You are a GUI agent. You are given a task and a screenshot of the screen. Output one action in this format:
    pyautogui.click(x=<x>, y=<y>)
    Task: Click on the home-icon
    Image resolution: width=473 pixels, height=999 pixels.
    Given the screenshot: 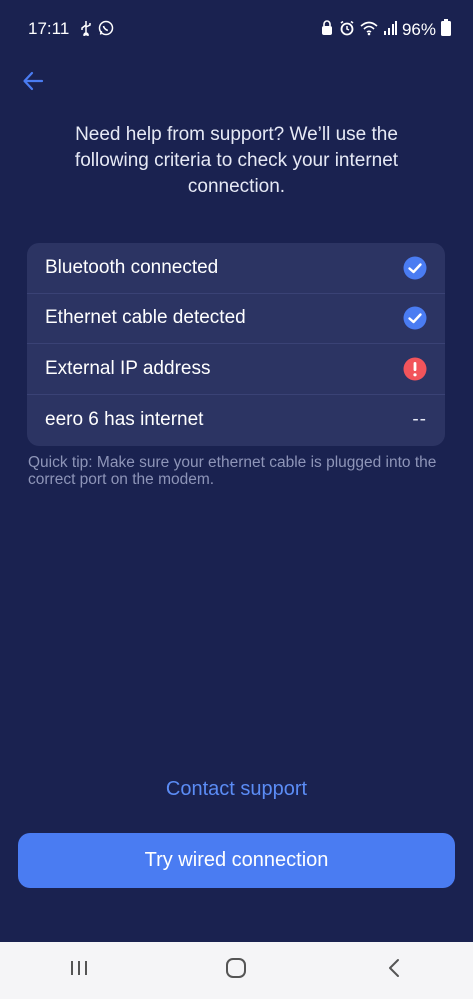 What is the action you would take?
    pyautogui.click(x=236, y=970)
    